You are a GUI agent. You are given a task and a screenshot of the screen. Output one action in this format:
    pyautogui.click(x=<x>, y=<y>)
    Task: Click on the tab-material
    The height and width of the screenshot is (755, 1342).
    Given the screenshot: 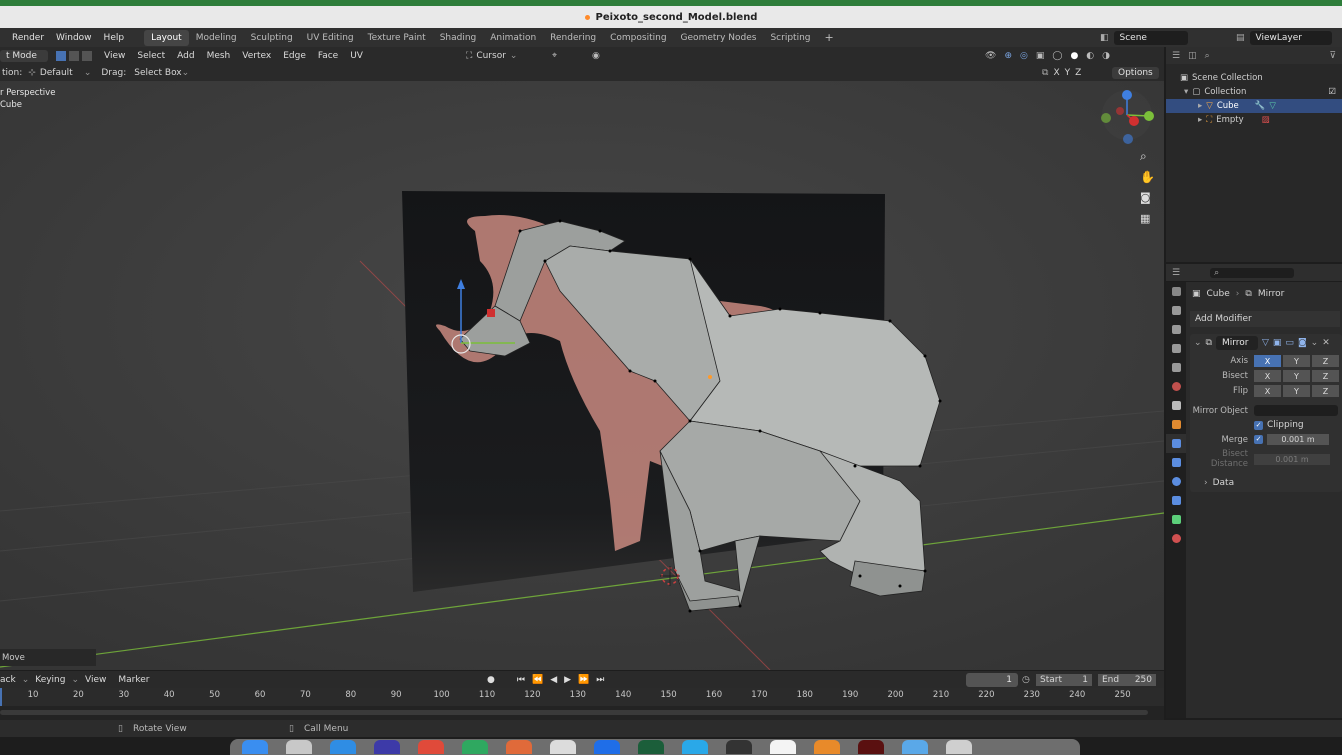 What is the action you would take?
    pyautogui.click(x=1176, y=538)
    